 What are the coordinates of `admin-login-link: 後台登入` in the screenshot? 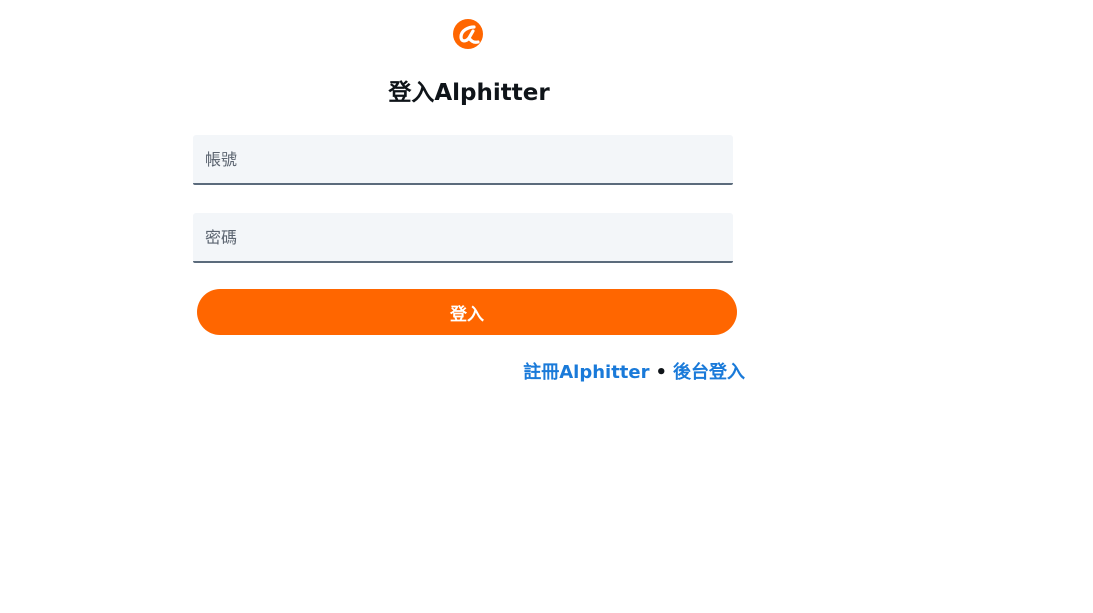 It's located at (709, 372).